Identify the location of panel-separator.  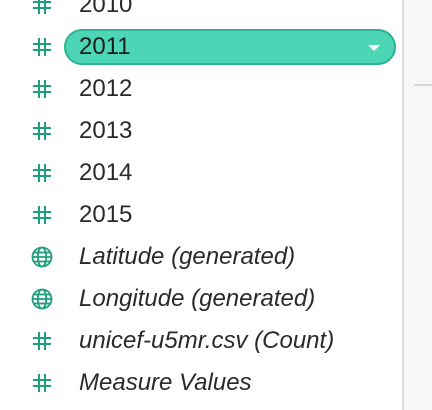
(423, 85).